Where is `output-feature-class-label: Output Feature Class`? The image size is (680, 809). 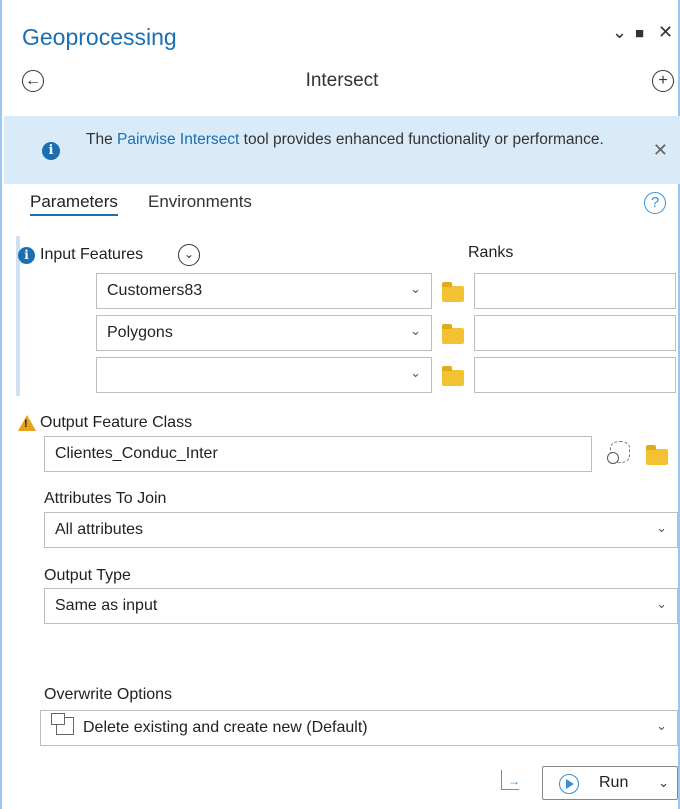 output-feature-class-label: Output Feature Class is located at coordinates (116, 422).